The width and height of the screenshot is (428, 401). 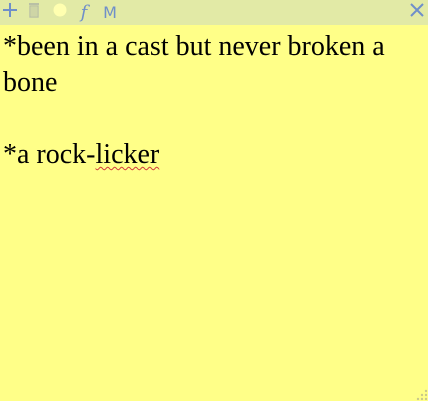 I want to click on close-note-button, so click(x=417, y=12).